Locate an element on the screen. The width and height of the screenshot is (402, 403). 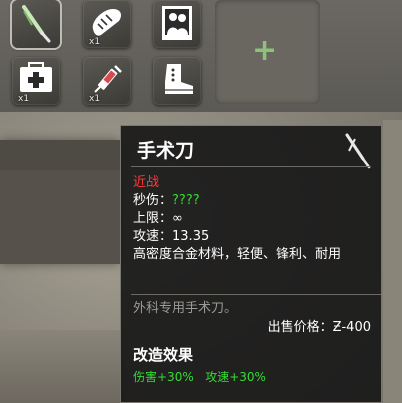
limit-row: 上限：∞ is located at coordinates (158, 216).